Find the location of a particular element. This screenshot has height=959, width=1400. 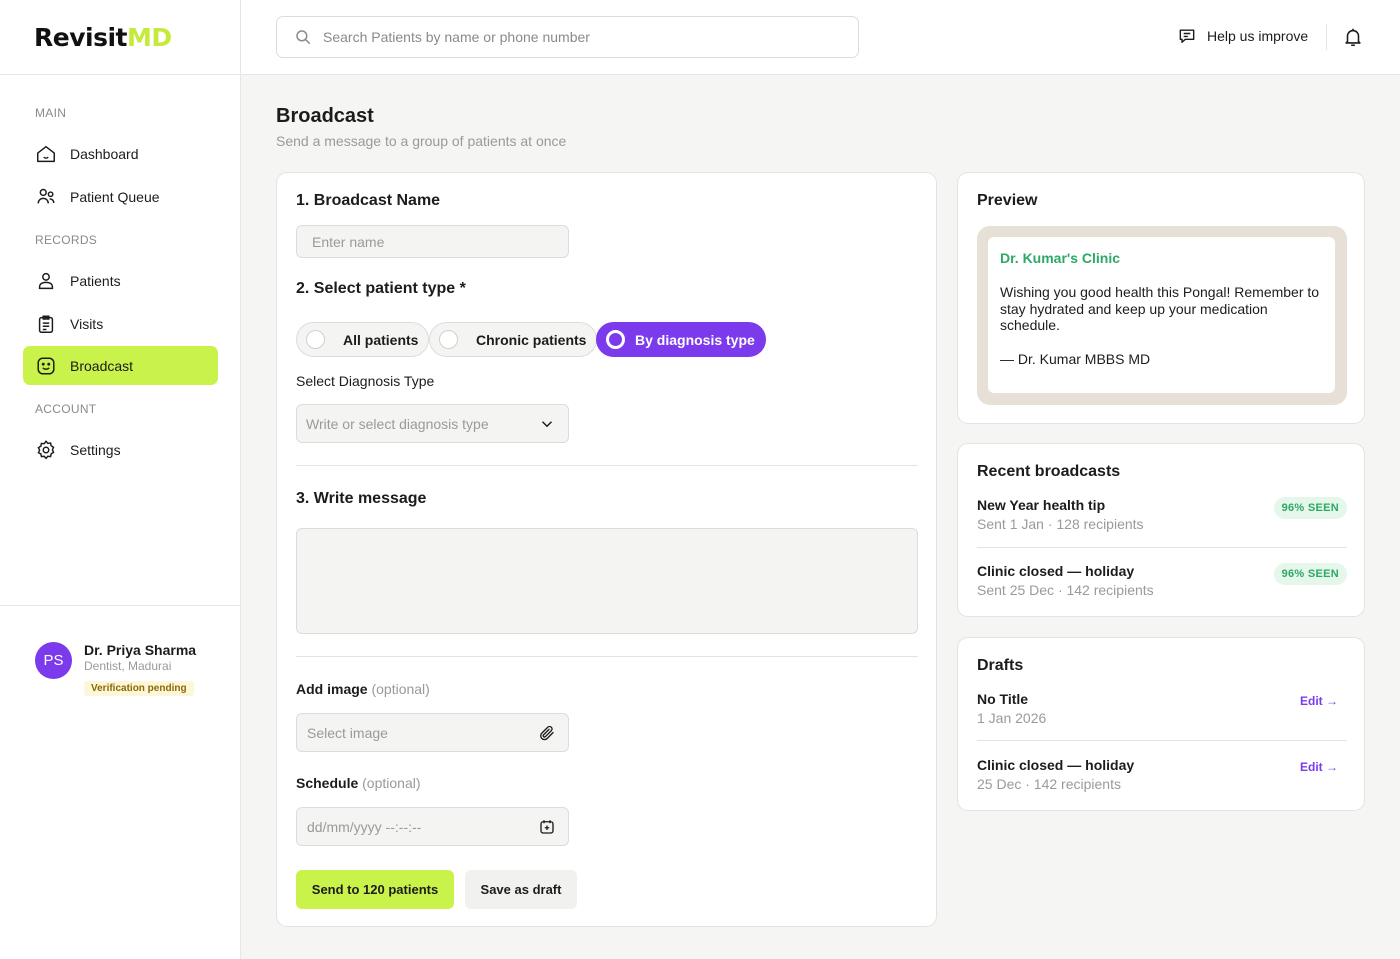

logo-container: RevisitMD is located at coordinates (120, 37).